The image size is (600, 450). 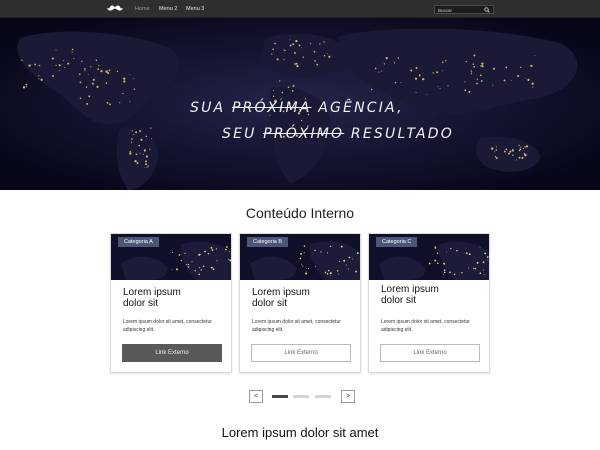 What do you see at coordinates (300, 213) in the screenshot?
I see `section-title: Conteúdo Interno` at bounding box center [300, 213].